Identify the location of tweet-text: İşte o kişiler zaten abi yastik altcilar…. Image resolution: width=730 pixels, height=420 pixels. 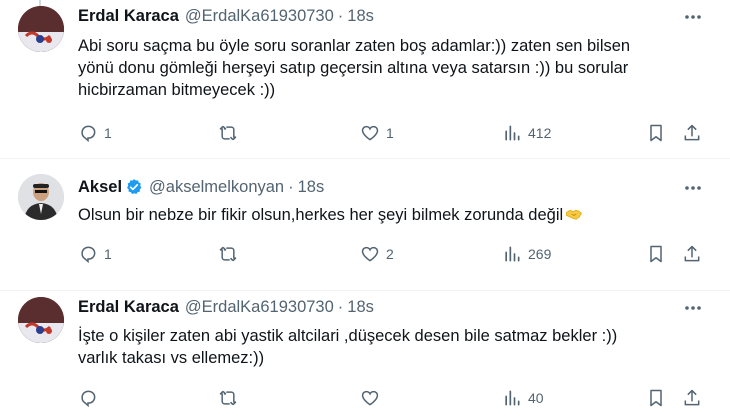
(378, 347).